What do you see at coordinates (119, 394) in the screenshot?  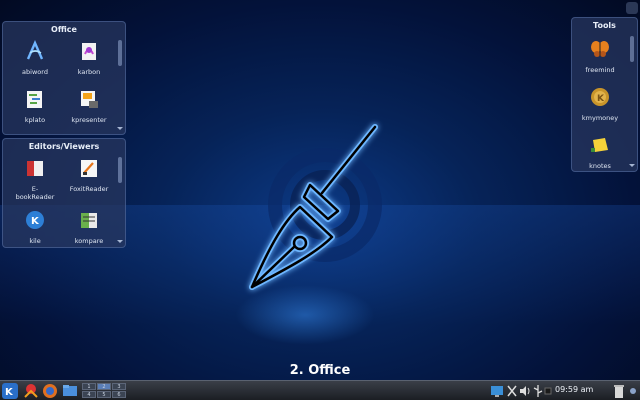 I see `pager-desktop-6: 6` at bounding box center [119, 394].